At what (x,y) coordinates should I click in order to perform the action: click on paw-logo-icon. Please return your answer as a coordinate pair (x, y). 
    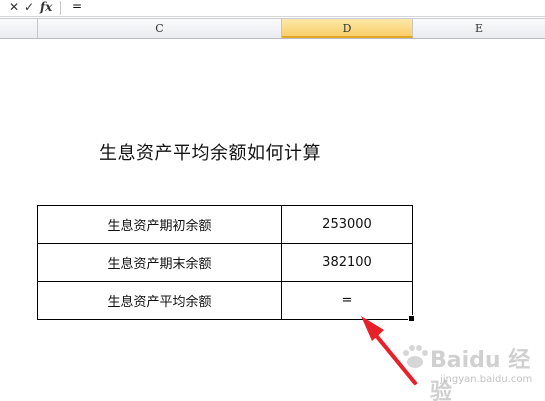
    Looking at the image, I should click on (415, 356).